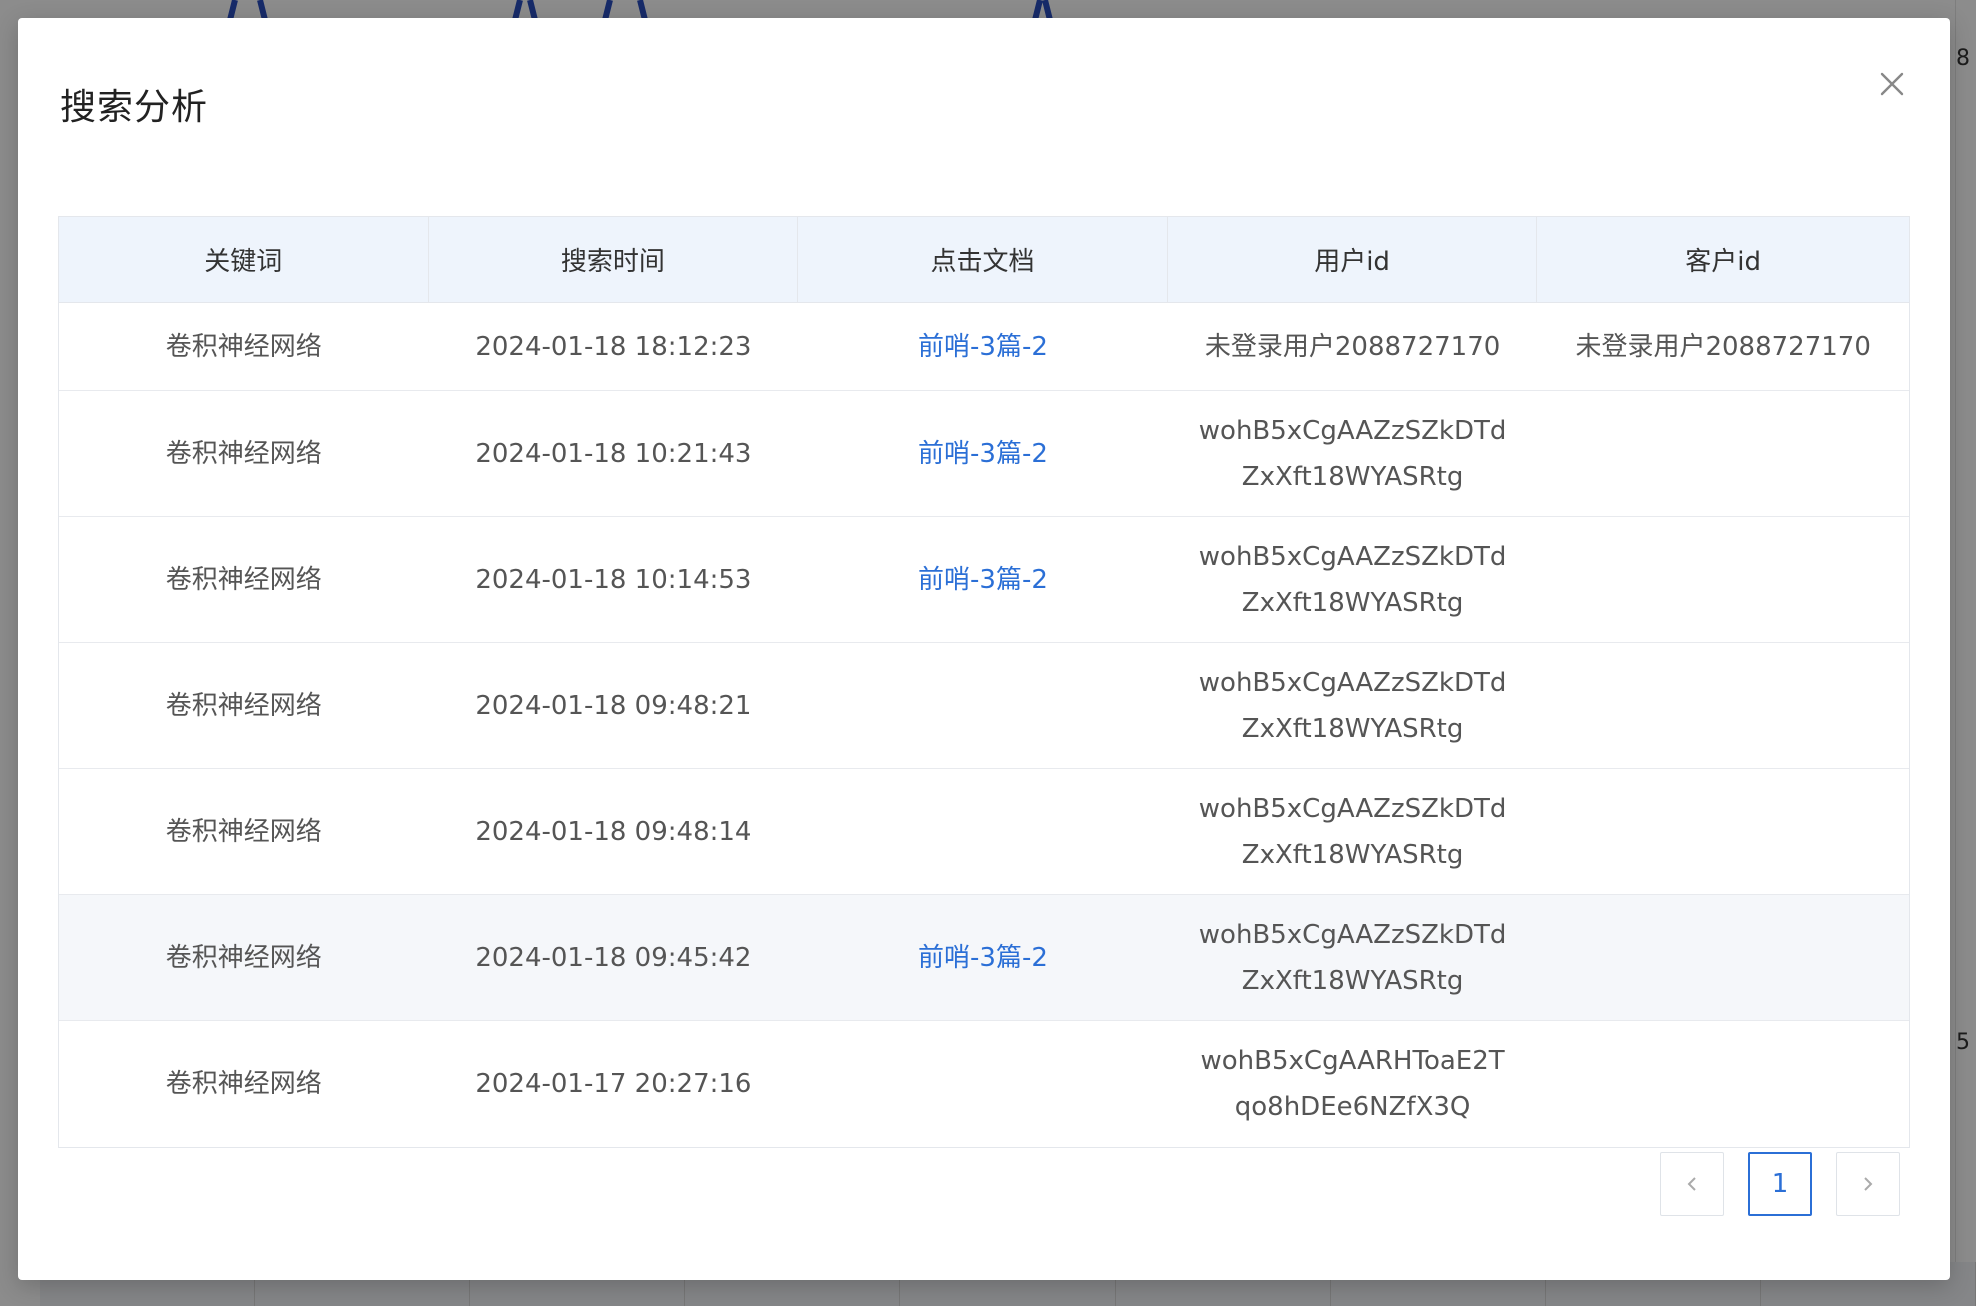 The width and height of the screenshot is (1976, 1306). What do you see at coordinates (1723, 346) in the screenshot?
I see `cell-customer-id: 未登录用户2088727170` at bounding box center [1723, 346].